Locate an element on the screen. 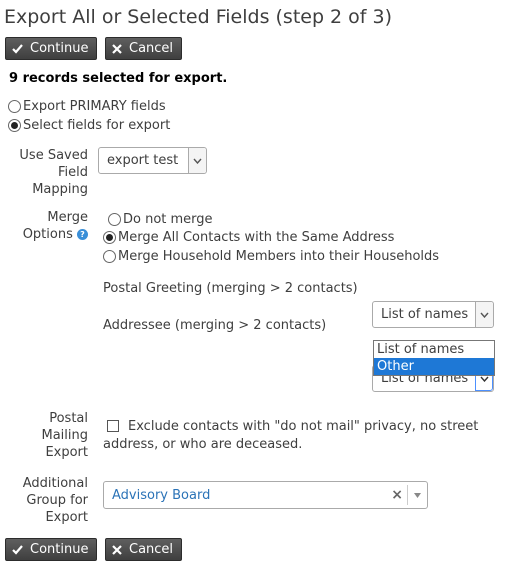 Image resolution: width=509 pixels, height=564 pixels. records-status: 9 records selected for export. is located at coordinates (118, 78).